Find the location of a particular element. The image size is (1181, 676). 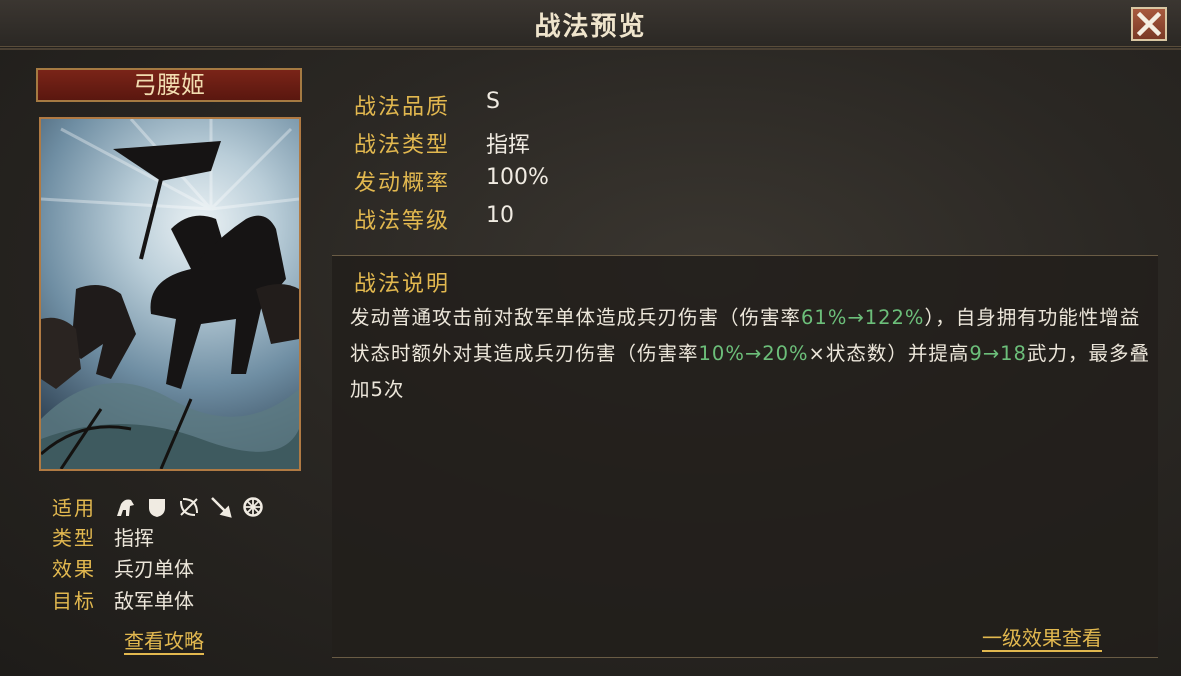

title-bar-divider is located at coordinates (590, 49).